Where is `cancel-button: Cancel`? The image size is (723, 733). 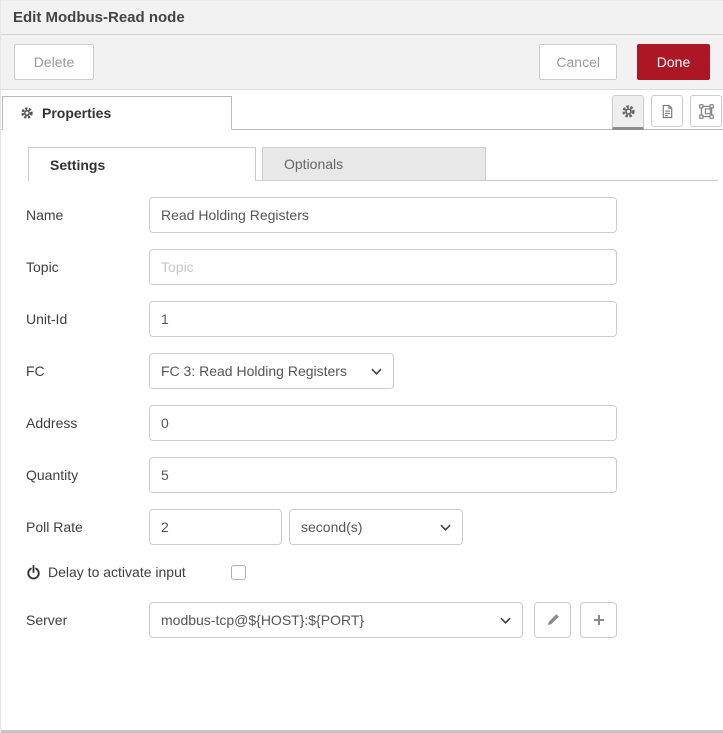 cancel-button: Cancel is located at coordinates (578, 62).